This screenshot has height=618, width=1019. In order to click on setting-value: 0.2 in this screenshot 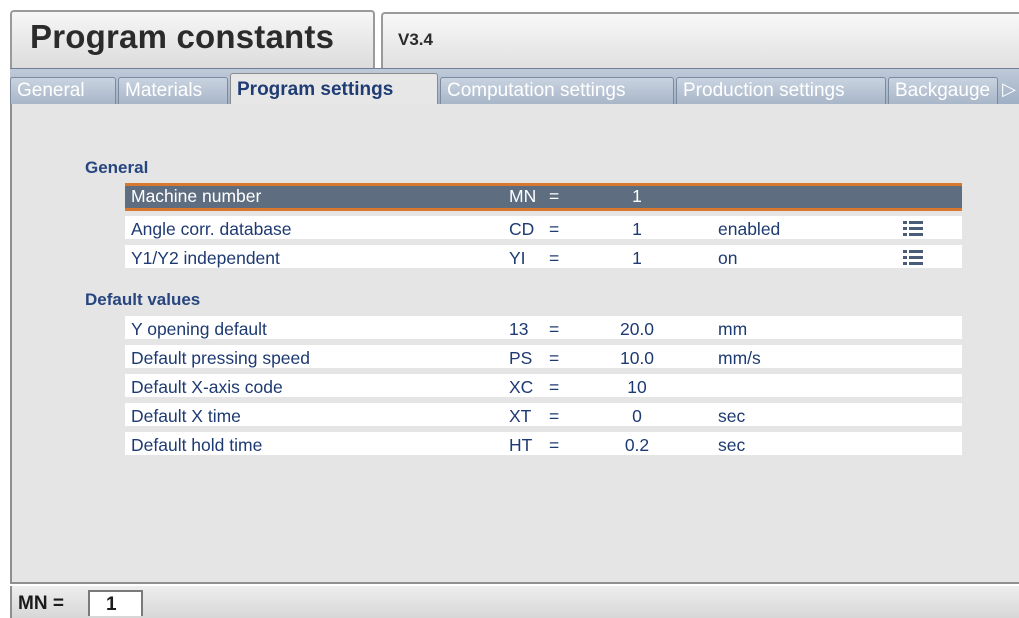, I will do `click(637, 445)`.